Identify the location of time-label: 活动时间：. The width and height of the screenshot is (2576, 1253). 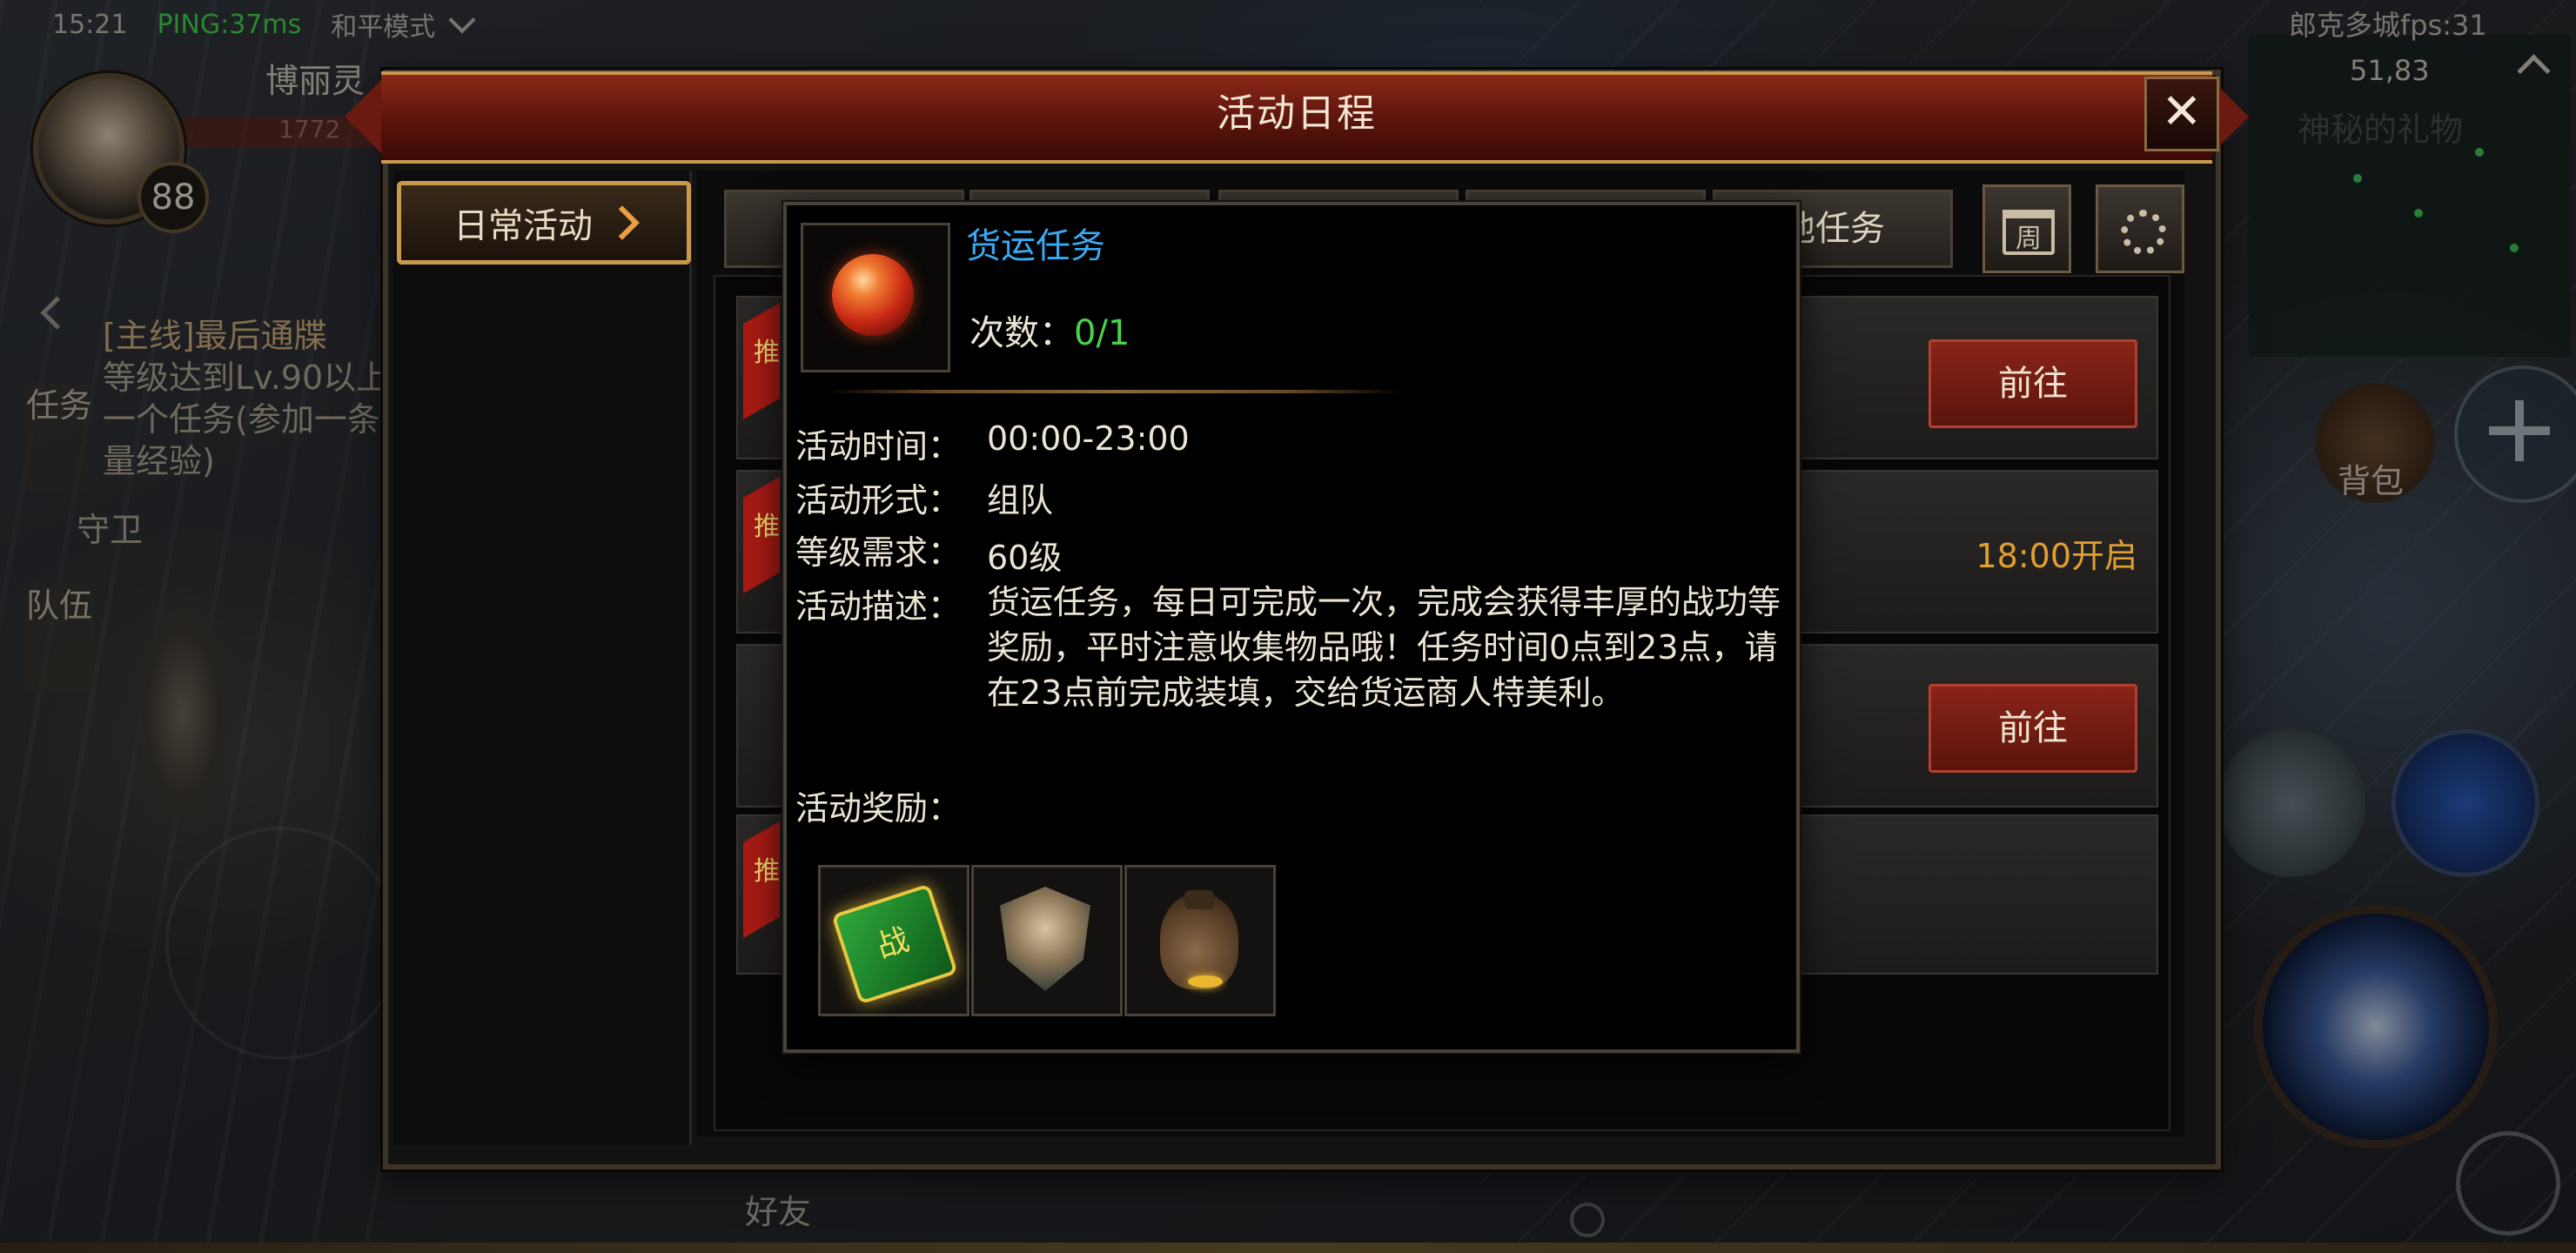
(878, 446).